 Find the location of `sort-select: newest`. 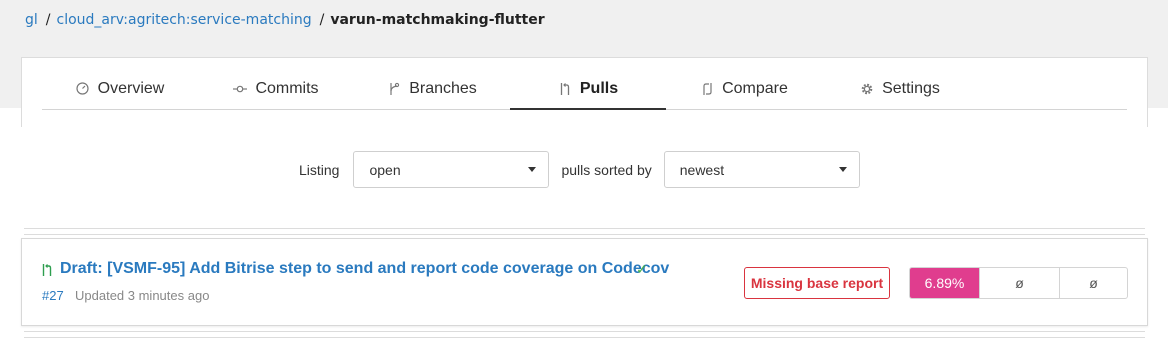

sort-select: newest is located at coordinates (761, 169).